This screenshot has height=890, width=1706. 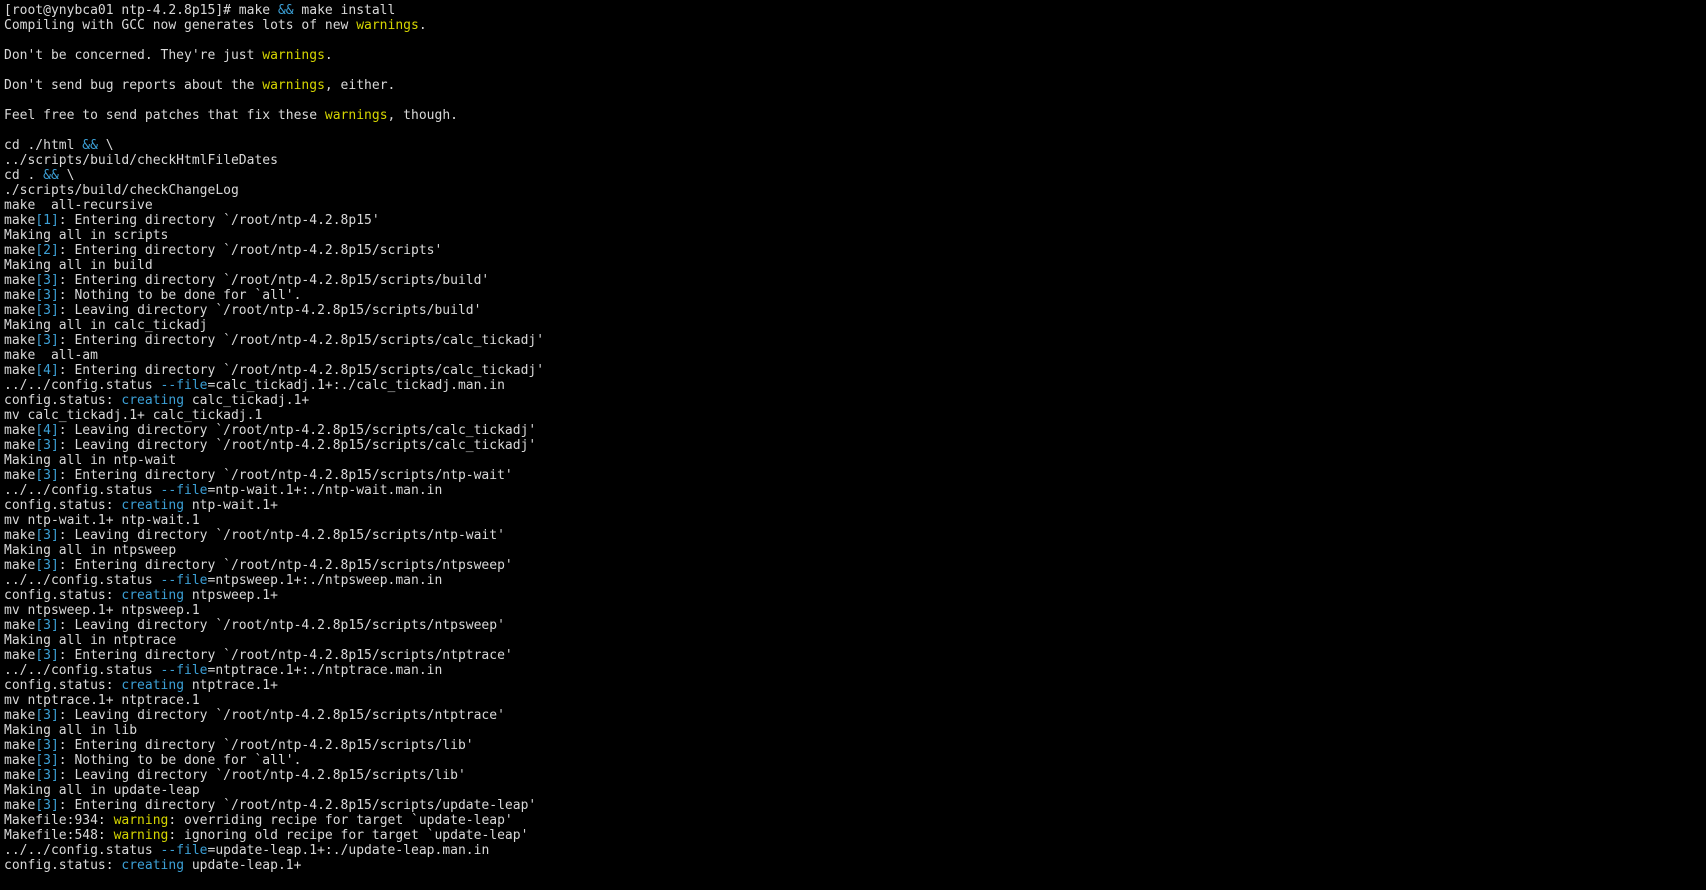 I want to click on terminal-text: =ntpsweep.1+:./ntpsweep.man.in, so click(x=325, y=580).